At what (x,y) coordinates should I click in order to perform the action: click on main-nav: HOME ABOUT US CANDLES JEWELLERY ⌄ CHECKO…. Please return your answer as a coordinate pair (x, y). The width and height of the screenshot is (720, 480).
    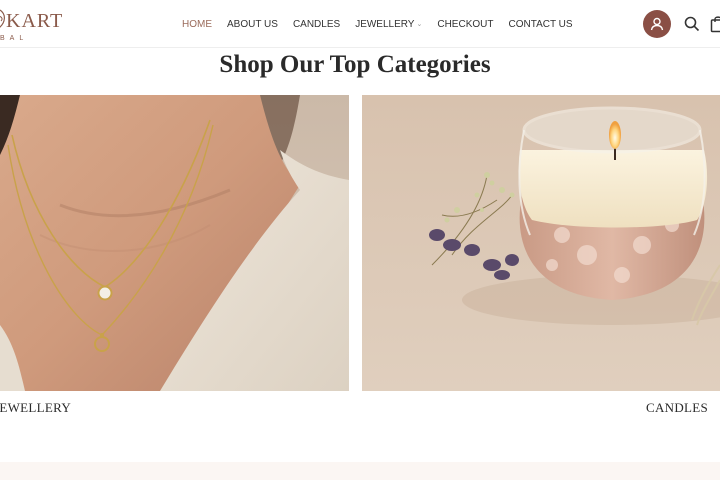
    Looking at the image, I should click on (385, 24).